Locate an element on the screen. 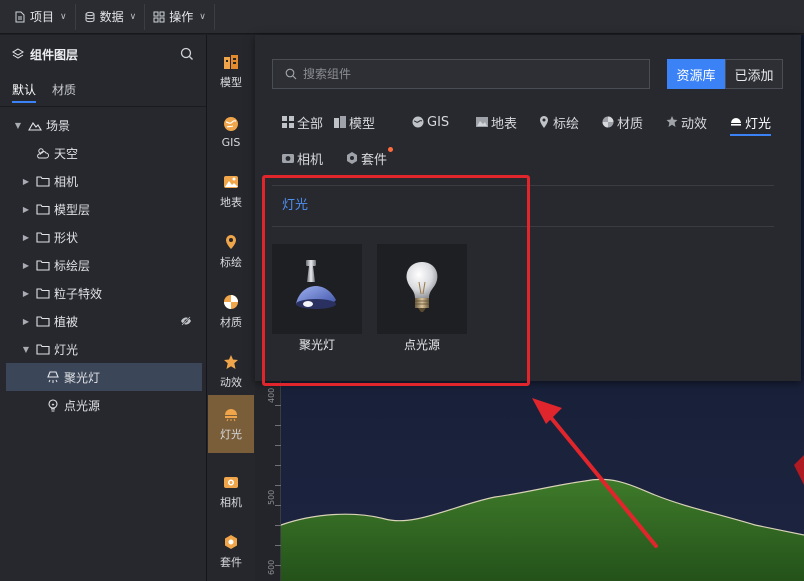 Image resolution: width=804 pixels, height=581 pixels. tab-label: 套件 is located at coordinates (374, 160).